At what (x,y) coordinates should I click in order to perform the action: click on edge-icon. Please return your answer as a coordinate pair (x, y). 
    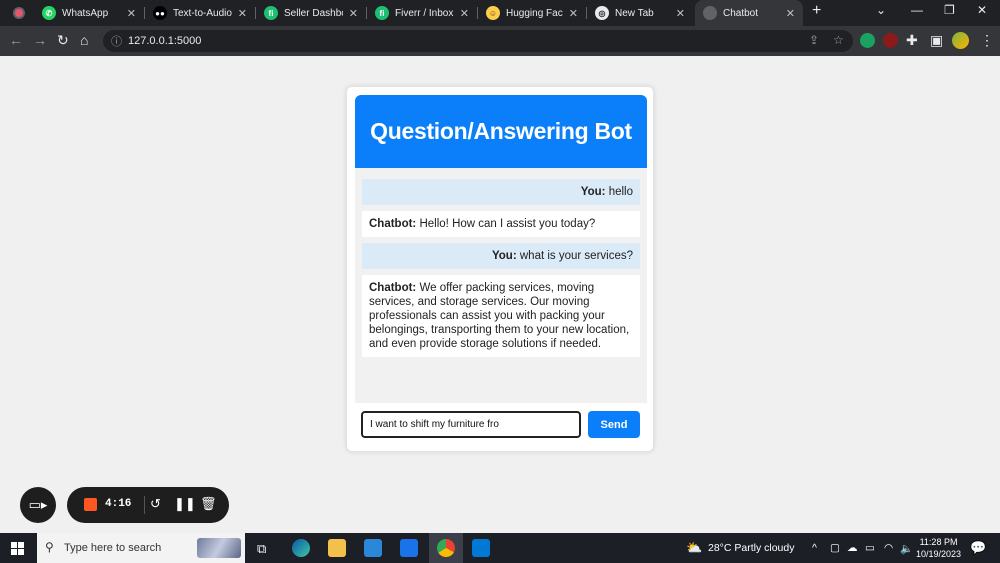
    Looking at the image, I should click on (301, 548).